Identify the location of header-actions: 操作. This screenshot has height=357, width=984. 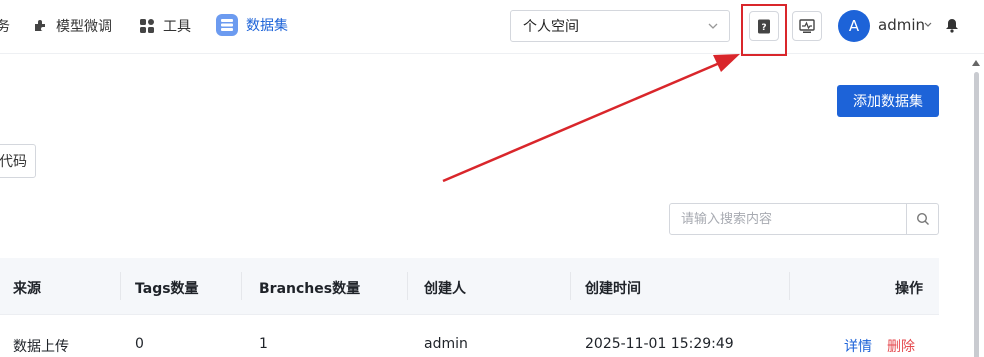
(909, 289).